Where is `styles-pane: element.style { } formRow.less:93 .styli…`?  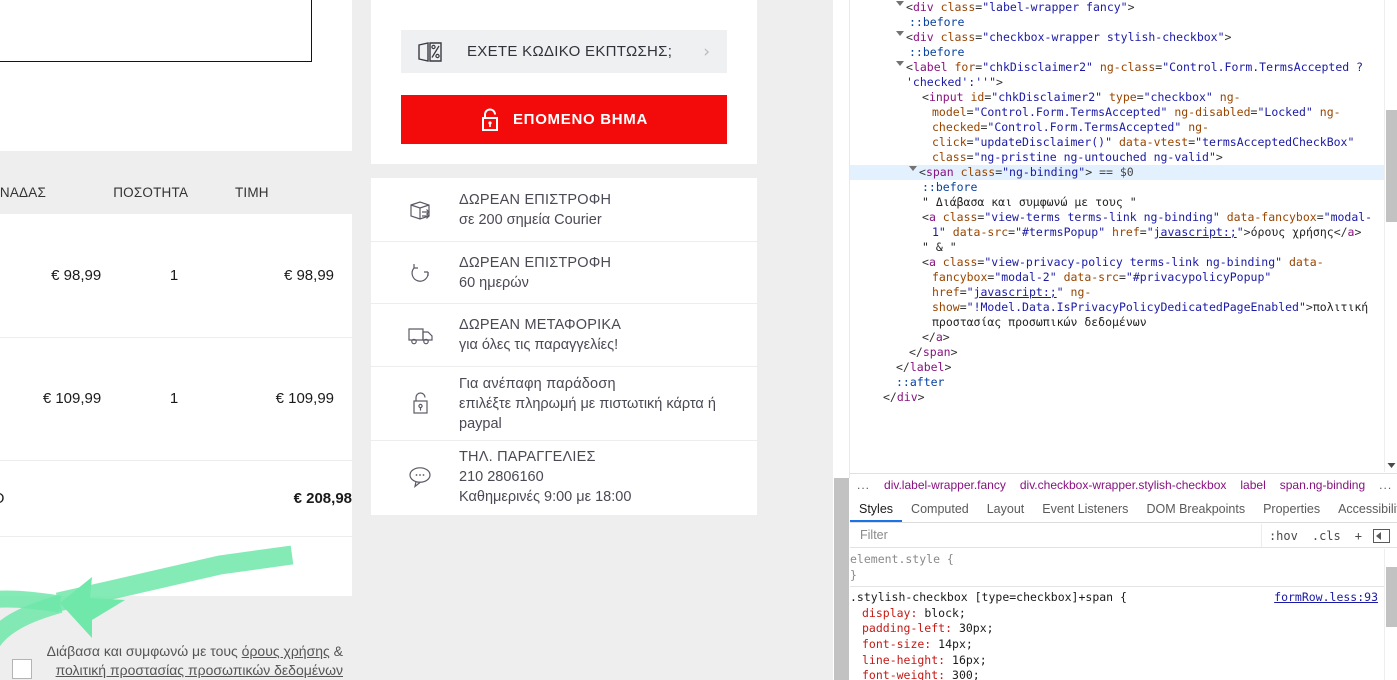 styles-pane: element.style { } formRow.less:93 .styli… is located at coordinates (1117, 614).